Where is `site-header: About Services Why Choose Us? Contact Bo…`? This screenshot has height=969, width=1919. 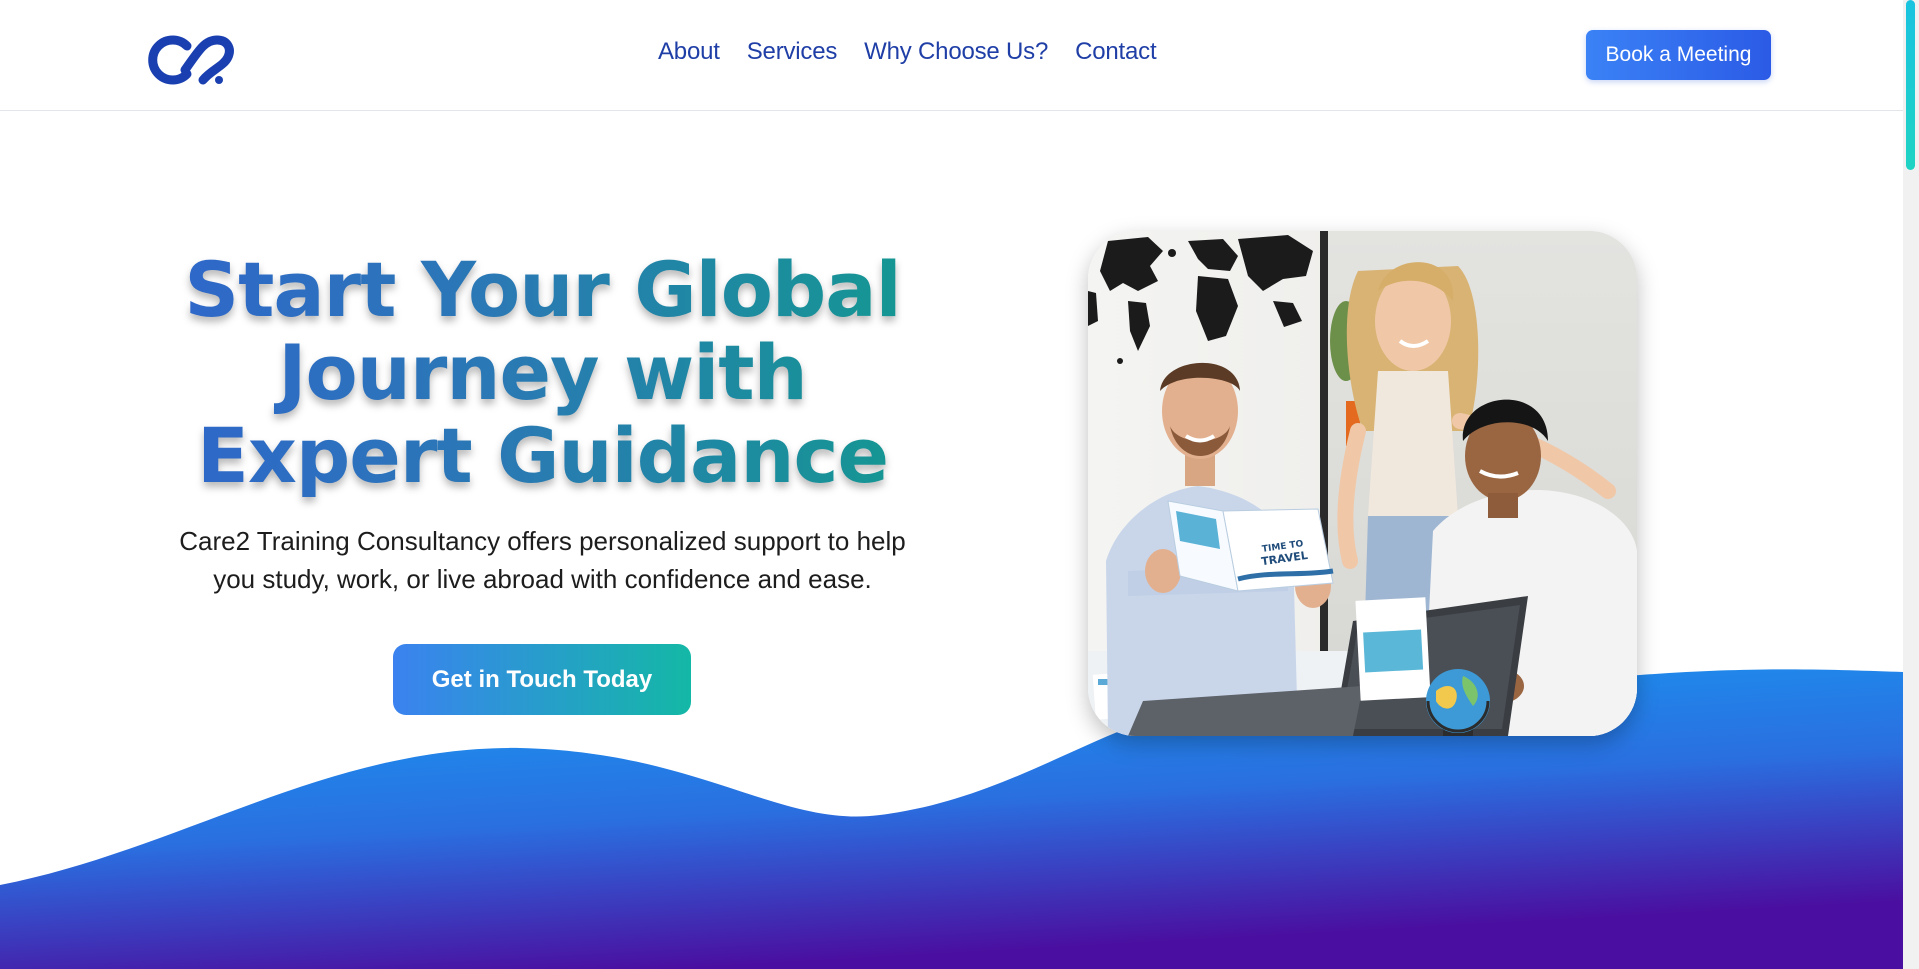
site-header: About Services Why Choose Us? Contact Bo… is located at coordinates (951, 55).